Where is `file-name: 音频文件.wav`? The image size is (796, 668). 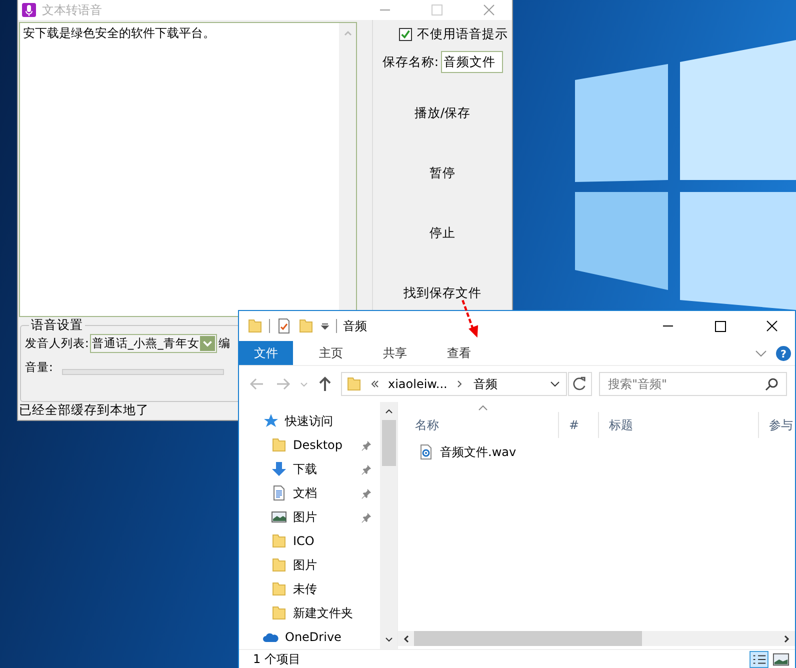 file-name: 音频文件.wav is located at coordinates (478, 452).